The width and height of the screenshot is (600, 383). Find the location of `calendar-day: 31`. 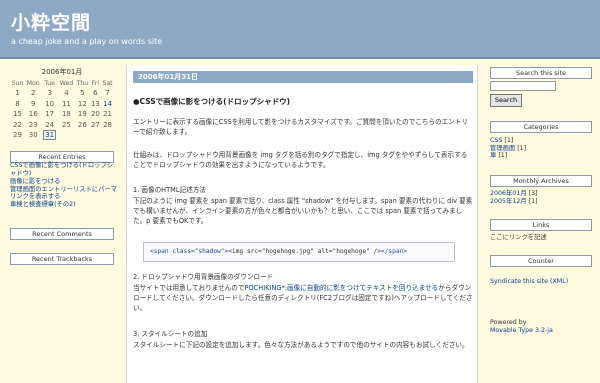

calendar-day: 31 is located at coordinates (49, 135).